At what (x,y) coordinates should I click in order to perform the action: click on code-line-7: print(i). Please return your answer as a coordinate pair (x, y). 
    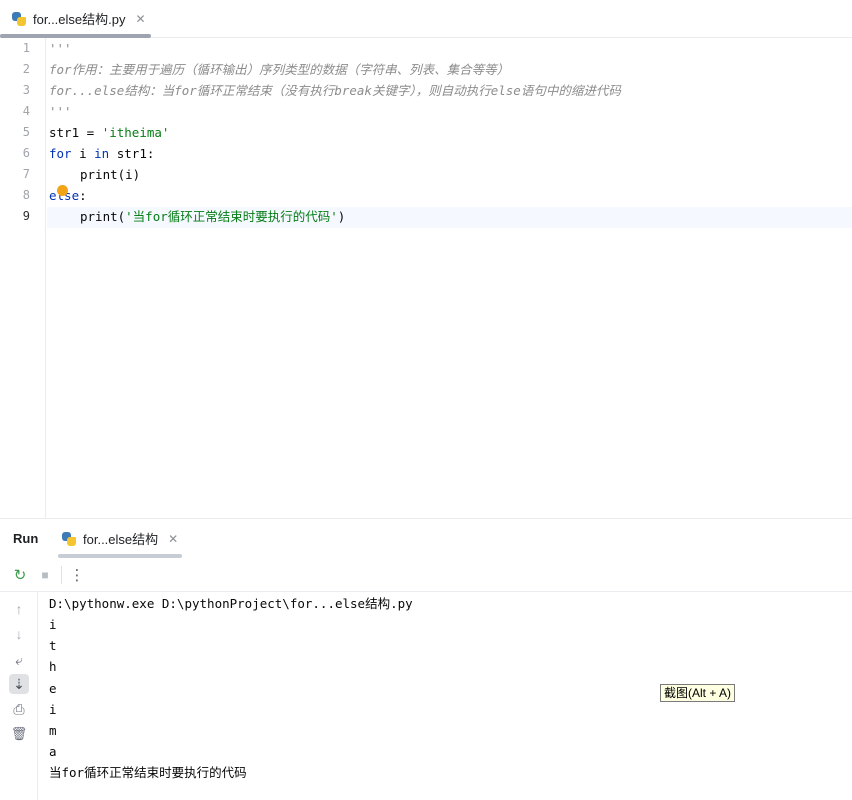
    Looking at the image, I should click on (94, 174).